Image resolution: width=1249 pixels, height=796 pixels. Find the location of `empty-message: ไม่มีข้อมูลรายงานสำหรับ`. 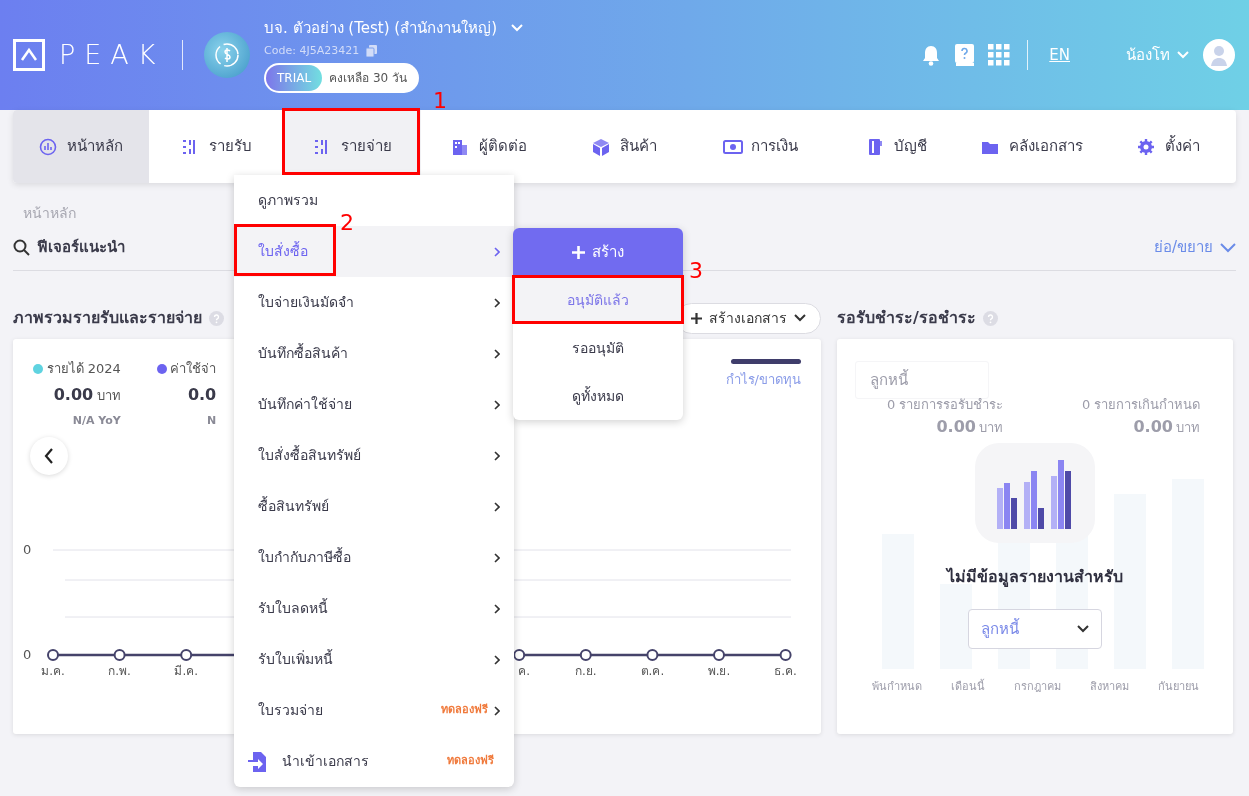

empty-message: ไม่มีข้อมูลรายงานสำหรับ is located at coordinates (1035, 577).